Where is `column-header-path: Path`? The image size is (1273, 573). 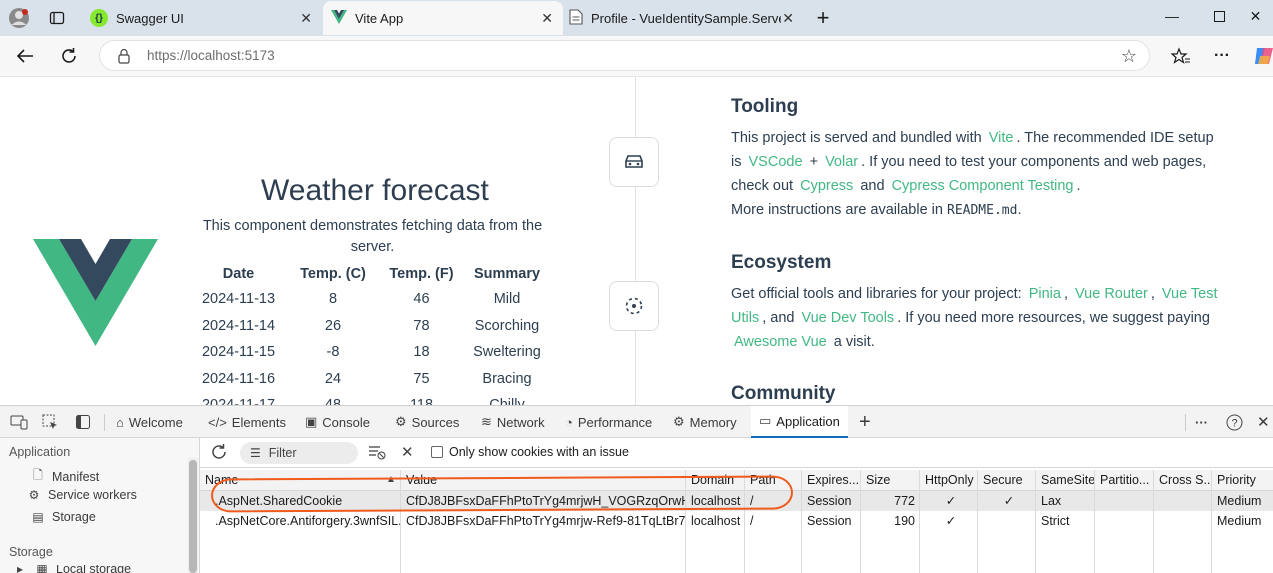
column-header-path: Path is located at coordinates (774, 480).